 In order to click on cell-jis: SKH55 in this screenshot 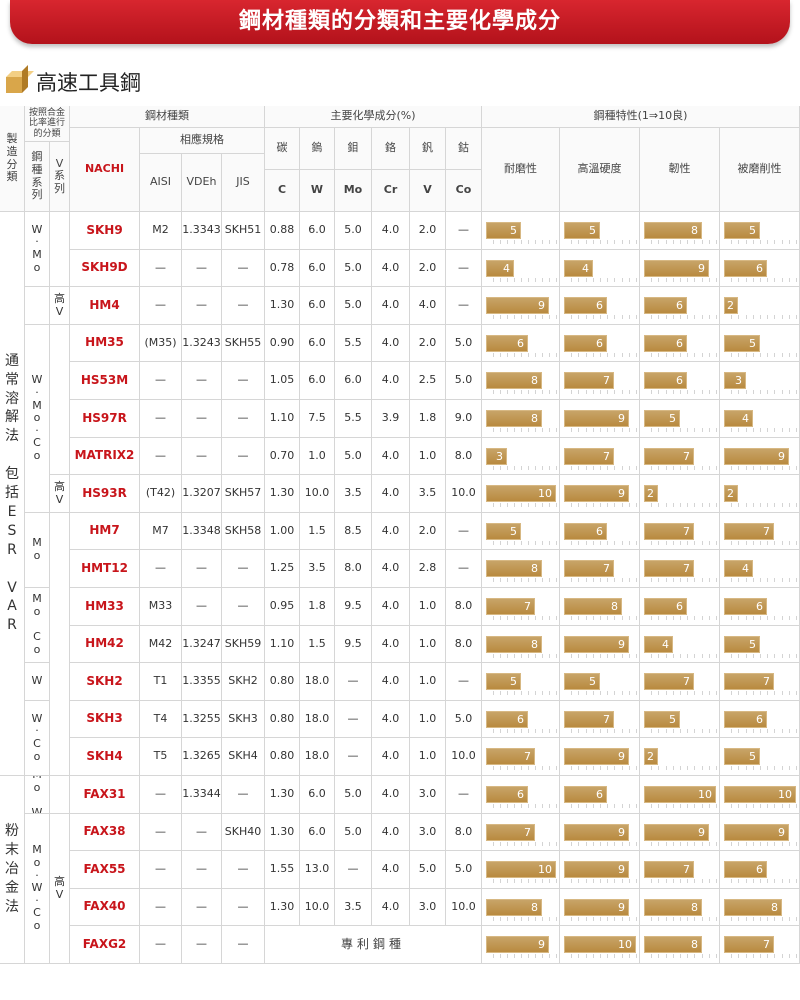, I will do `click(243, 343)`.